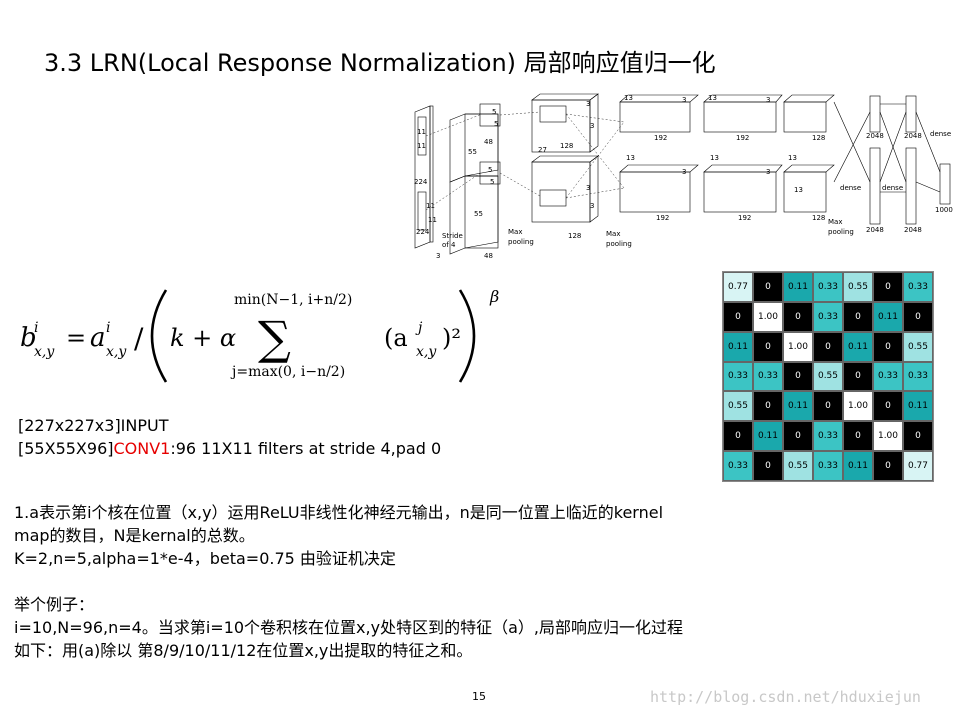 The height and width of the screenshot is (720, 960). What do you see at coordinates (36, 328) in the screenshot?
I see `formula-b-sup: i` at bounding box center [36, 328].